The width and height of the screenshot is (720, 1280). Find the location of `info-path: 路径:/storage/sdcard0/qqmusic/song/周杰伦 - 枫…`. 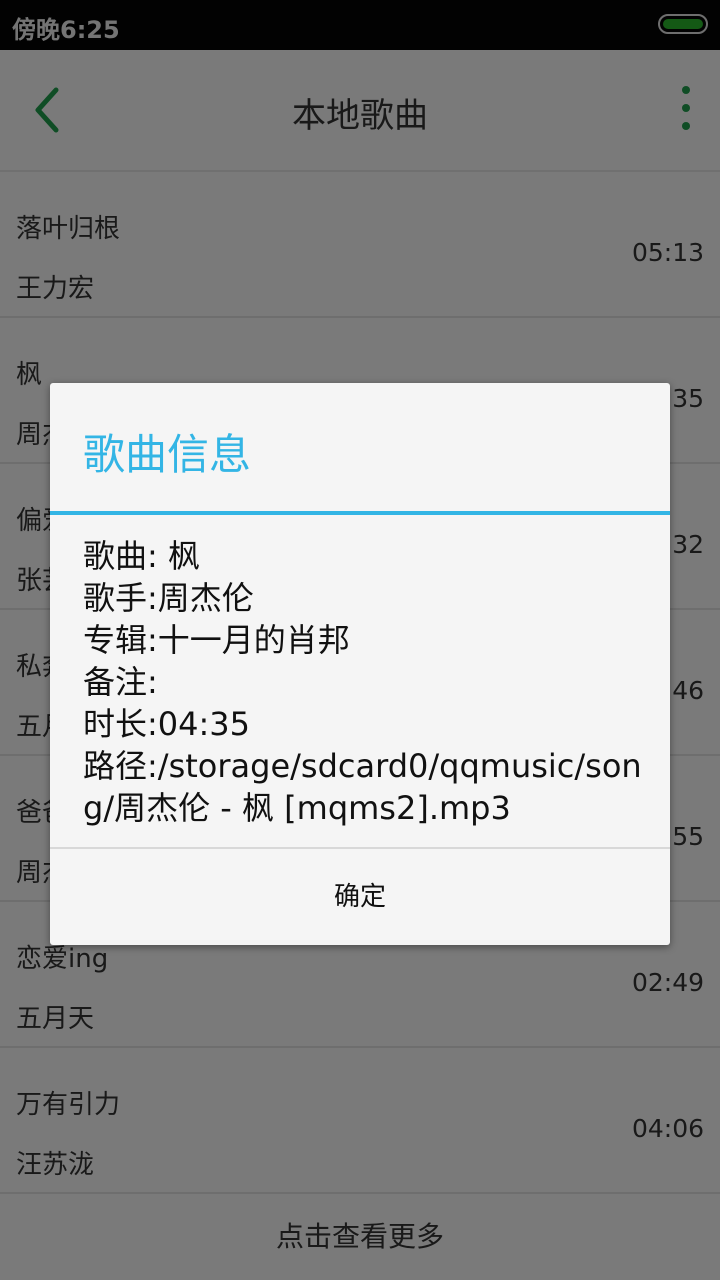

info-path: 路径:/storage/sdcard0/qqmusic/song/周杰伦 - 枫… is located at coordinates (362, 787).